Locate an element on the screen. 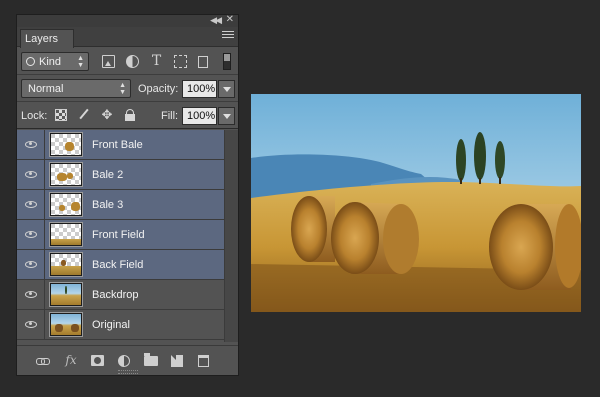  type-layer-filter-icon: T is located at coordinates (156, 61).